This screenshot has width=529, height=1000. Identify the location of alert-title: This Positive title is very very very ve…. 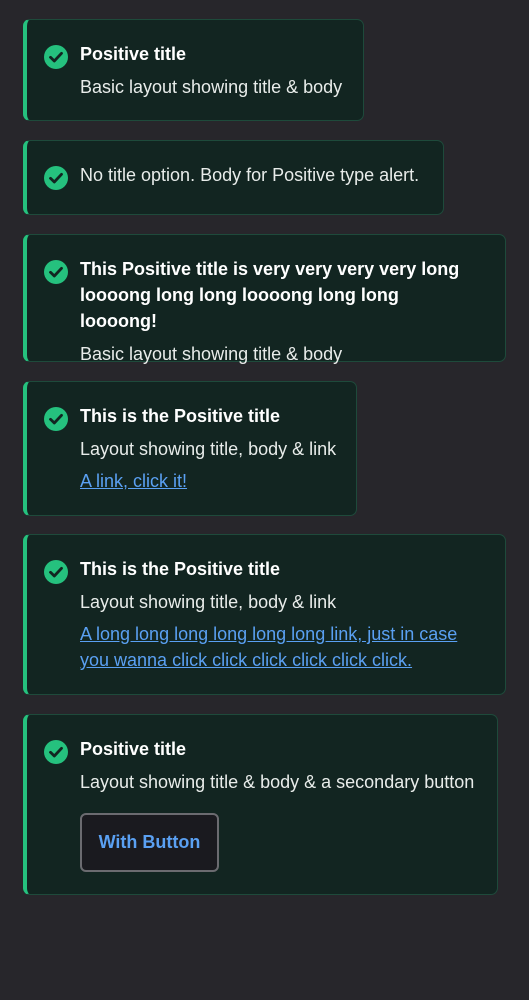
(270, 295).